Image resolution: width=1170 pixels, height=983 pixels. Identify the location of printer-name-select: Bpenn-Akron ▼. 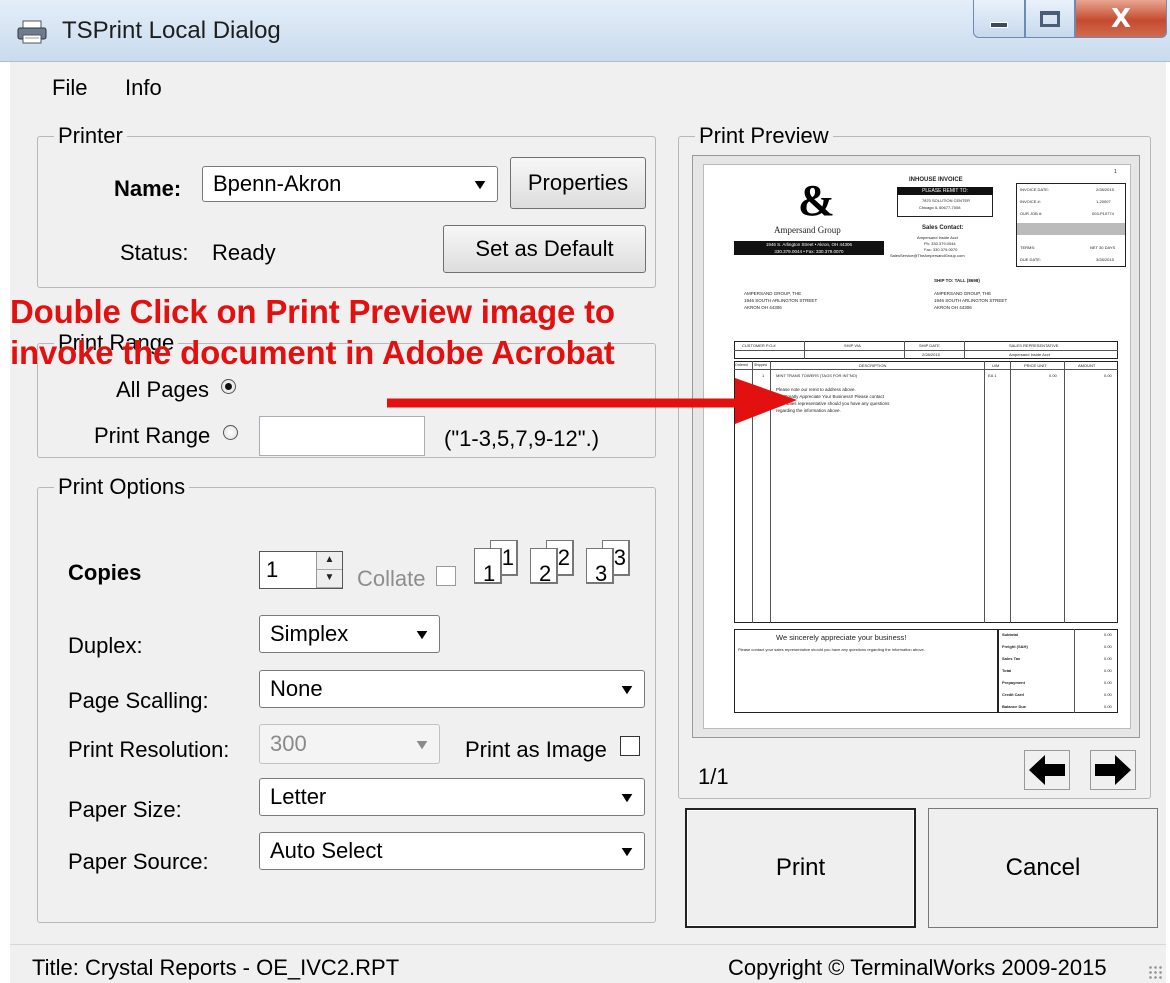
(350, 184).